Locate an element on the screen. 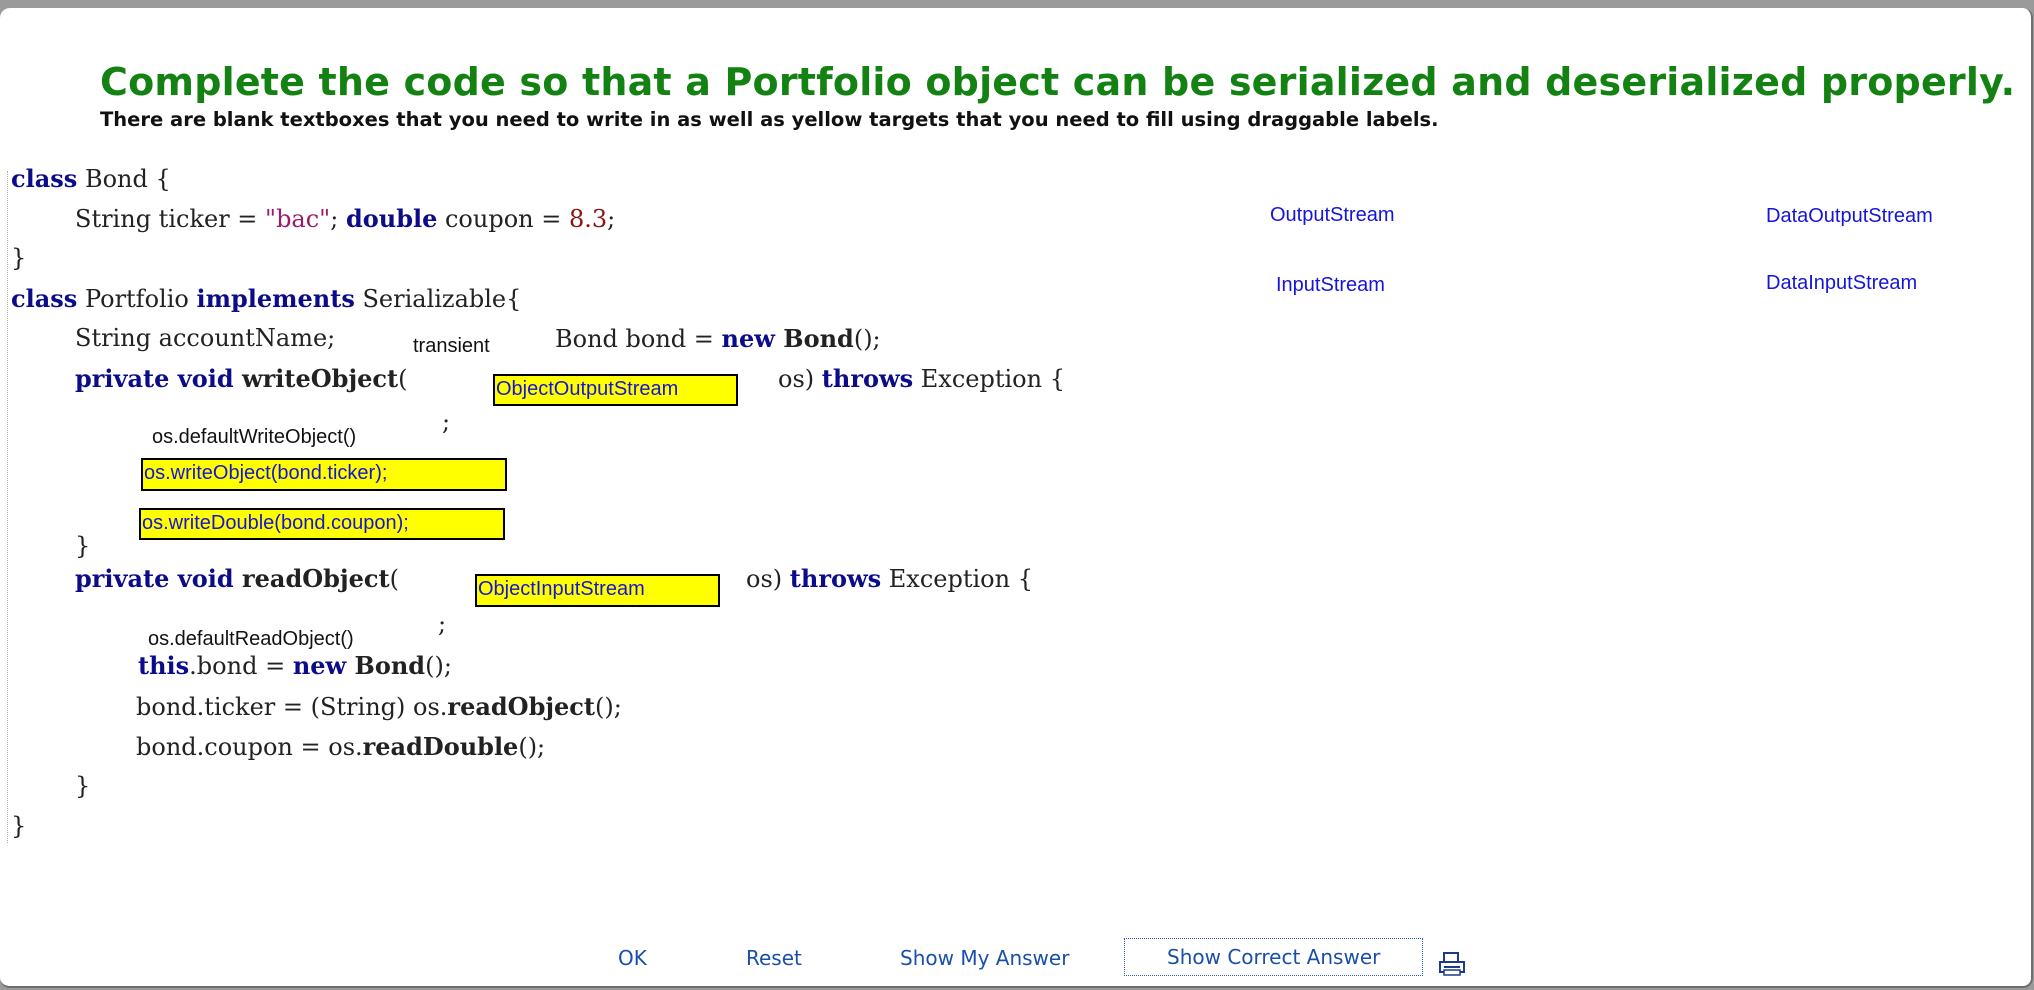  drag-label-inputstream: InputStream is located at coordinates (1330, 285).